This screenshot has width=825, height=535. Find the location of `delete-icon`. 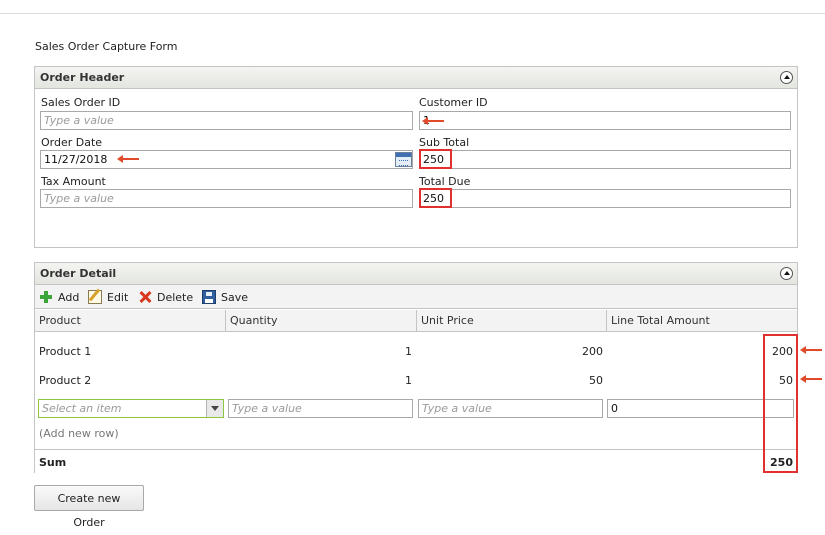

delete-icon is located at coordinates (145, 297).